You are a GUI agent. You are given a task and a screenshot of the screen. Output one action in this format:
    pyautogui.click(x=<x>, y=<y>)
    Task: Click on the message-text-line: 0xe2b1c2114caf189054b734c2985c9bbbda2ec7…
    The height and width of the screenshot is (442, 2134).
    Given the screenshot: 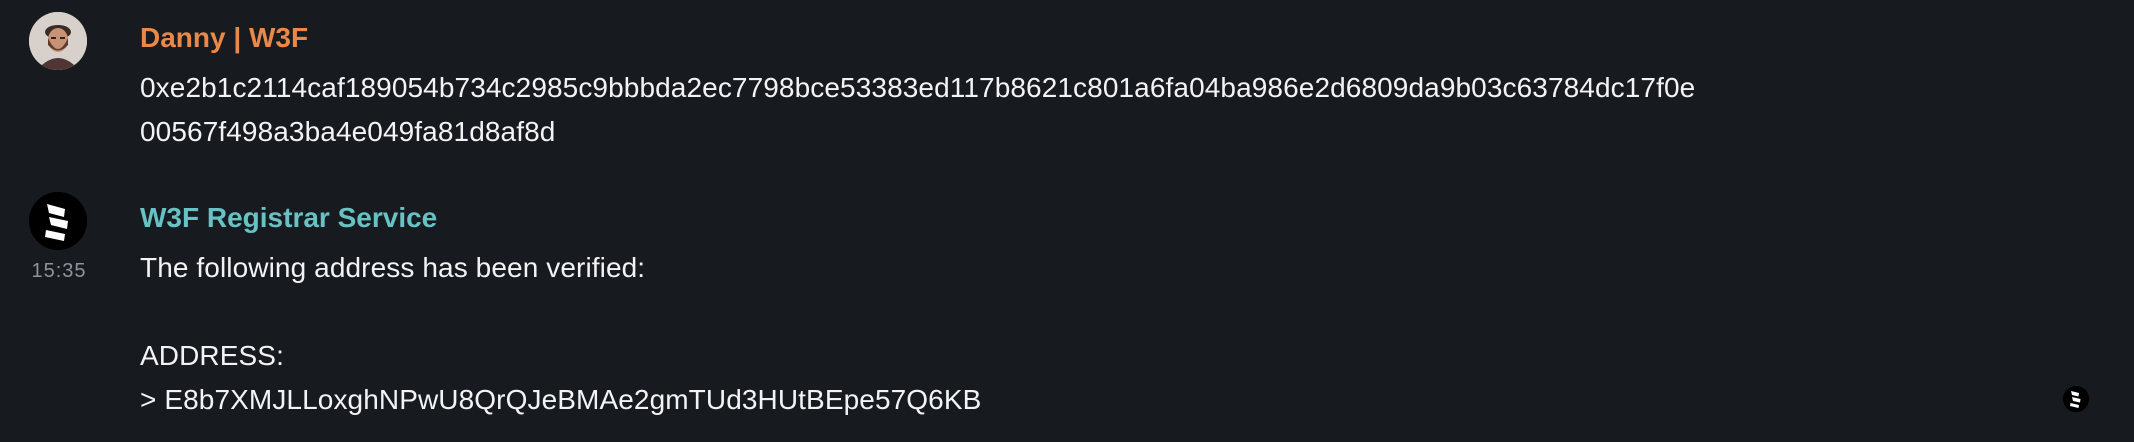 What is the action you would take?
    pyautogui.click(x=918, y=87)
    